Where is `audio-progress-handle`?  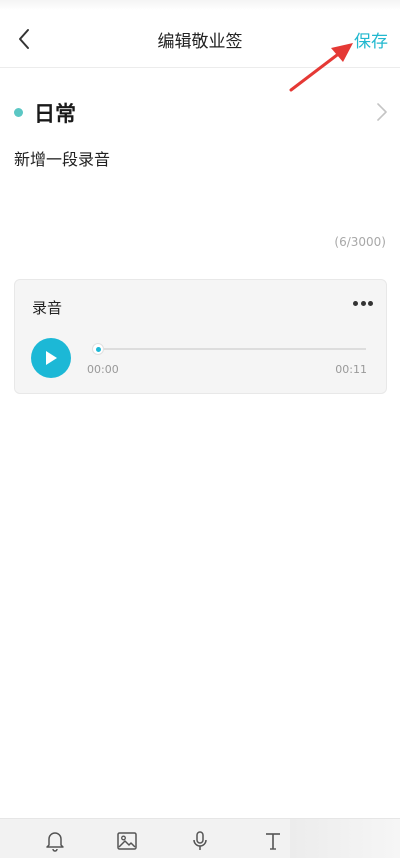
audio-progress-handle is located at coordinates (98, 349).